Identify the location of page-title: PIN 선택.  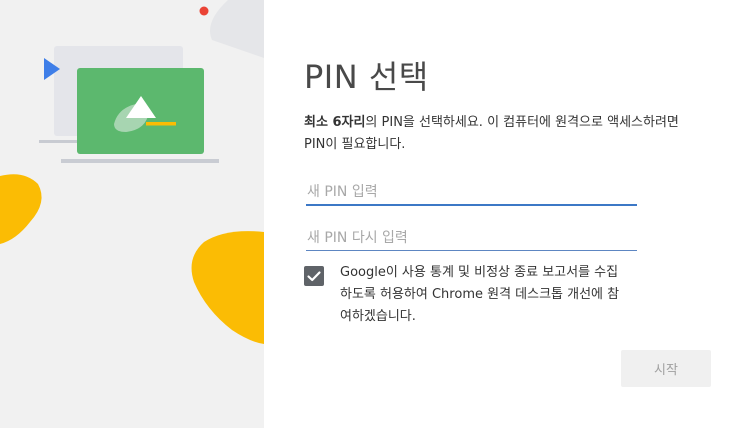
(366, 77).